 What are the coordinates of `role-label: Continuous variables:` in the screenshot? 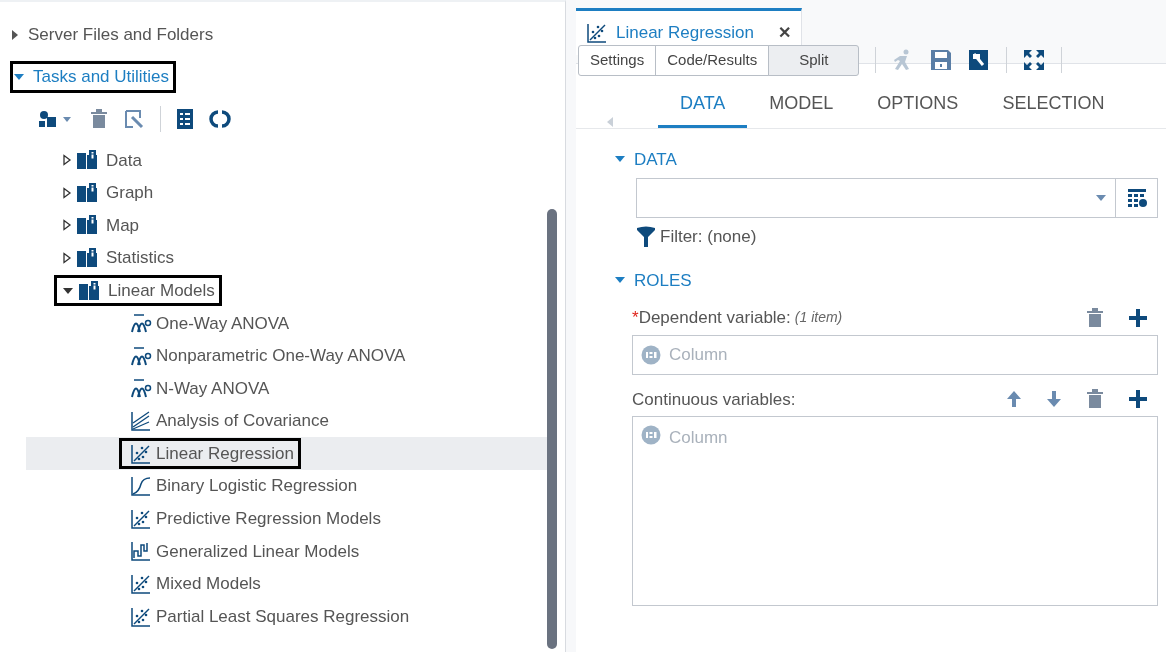 It's located at (714, 399).